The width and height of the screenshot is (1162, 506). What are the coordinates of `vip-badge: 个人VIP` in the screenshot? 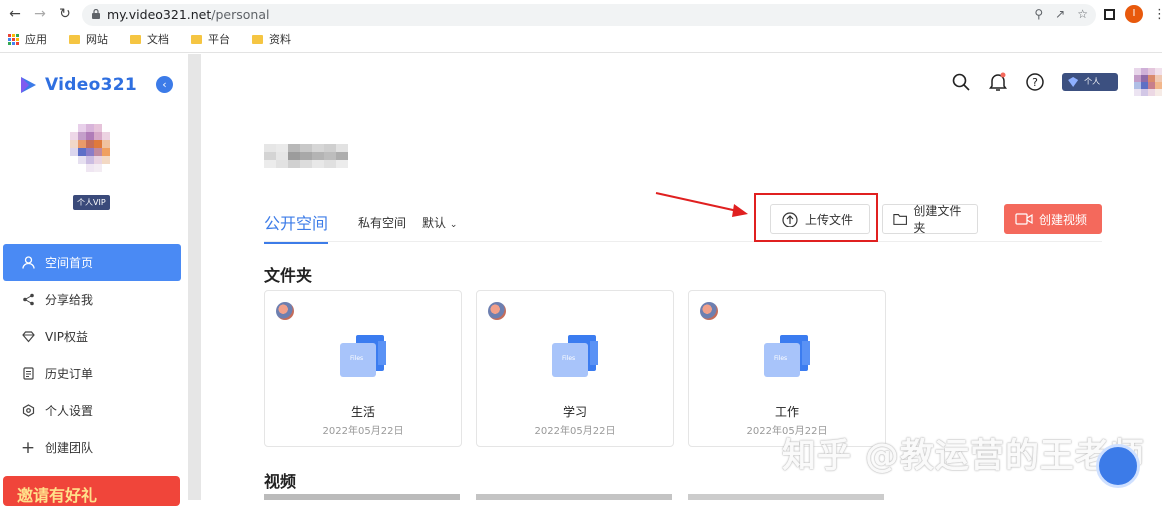 It's located at (91, 202).